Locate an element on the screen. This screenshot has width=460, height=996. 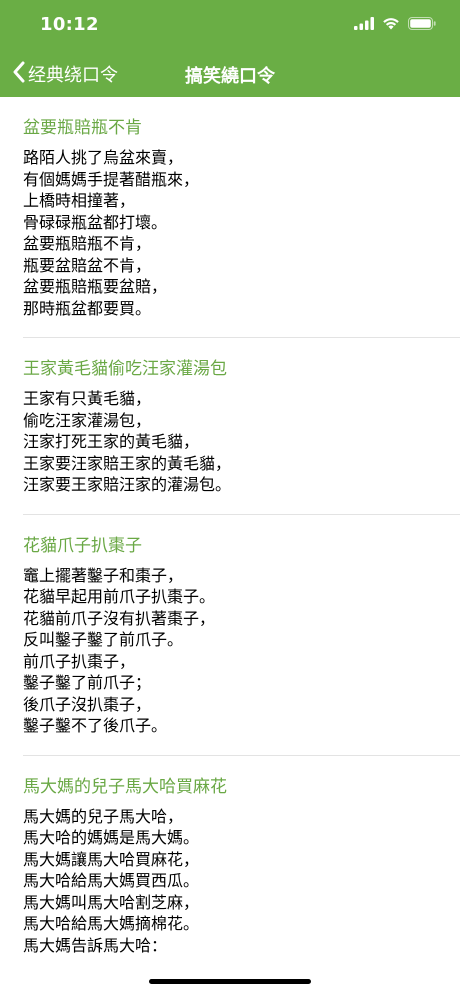
status-bar: 10:12 is located at coordinates (230, 25).